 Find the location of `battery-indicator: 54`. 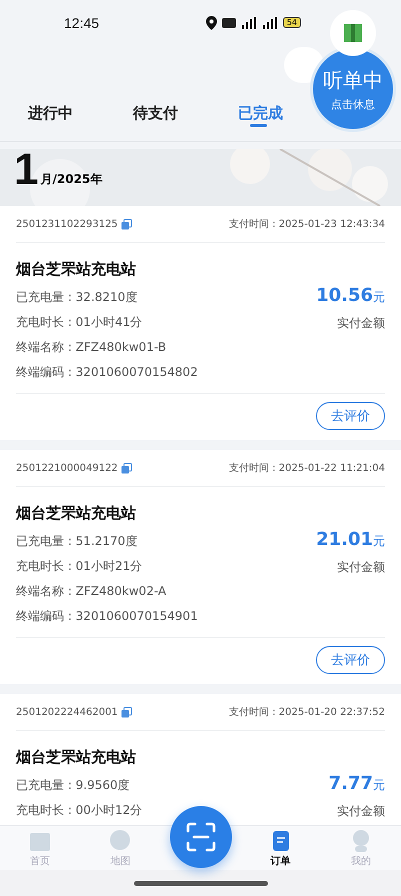

battery-indicator: 54 is located at coordinates (291, 22).